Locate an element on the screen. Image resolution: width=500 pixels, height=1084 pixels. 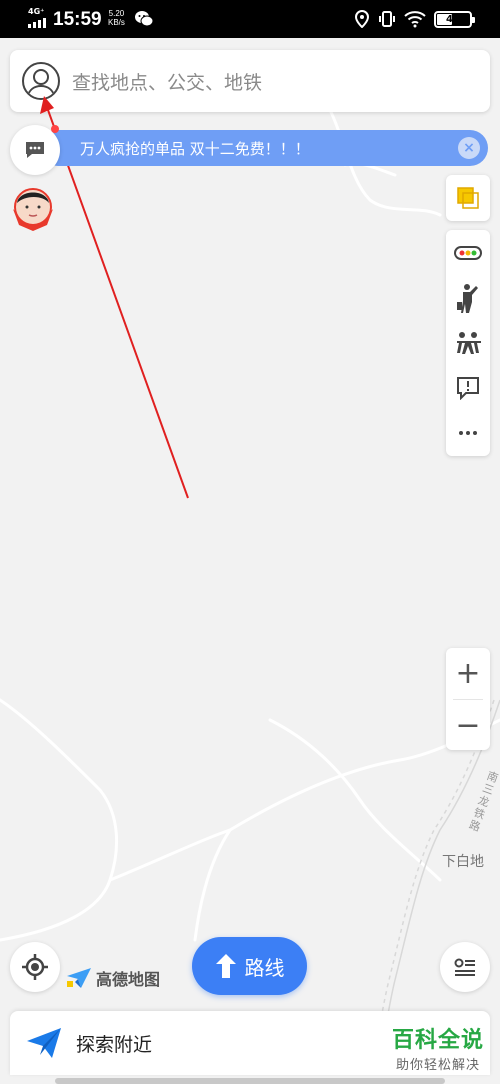
amap-logo: 高德地图 is located at coordinates (113, 978).